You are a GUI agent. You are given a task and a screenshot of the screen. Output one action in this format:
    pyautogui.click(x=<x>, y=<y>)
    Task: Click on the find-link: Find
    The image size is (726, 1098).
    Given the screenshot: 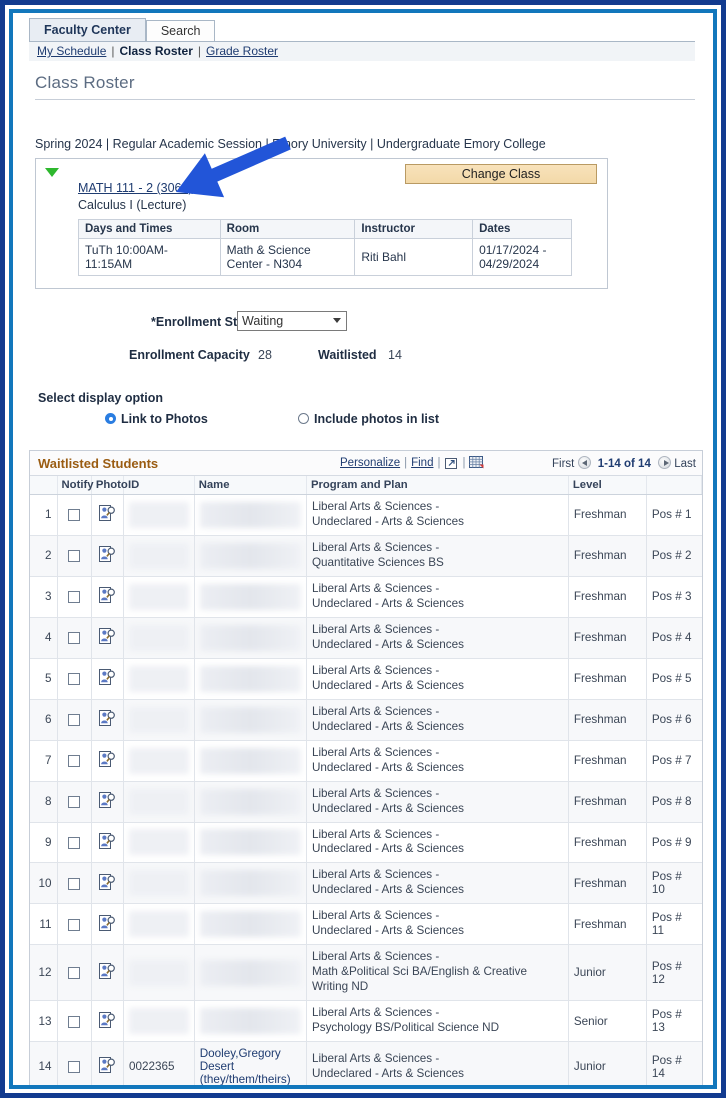 What is the action you would take?
    pyautogui.click(x=422, y=463)
    